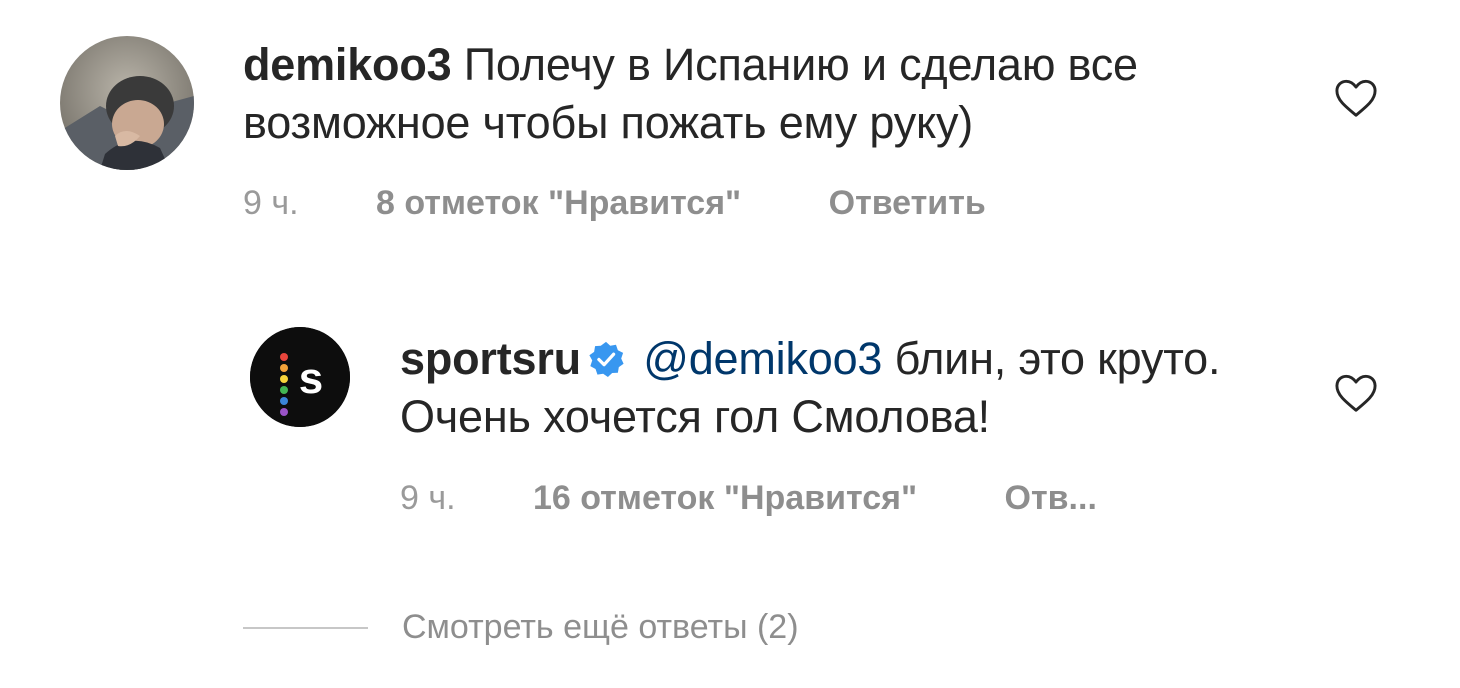  What do you see at coordinates (305, 628) in the screenshot?
I see `more-replies-divider` at bounding box center [305, 628].